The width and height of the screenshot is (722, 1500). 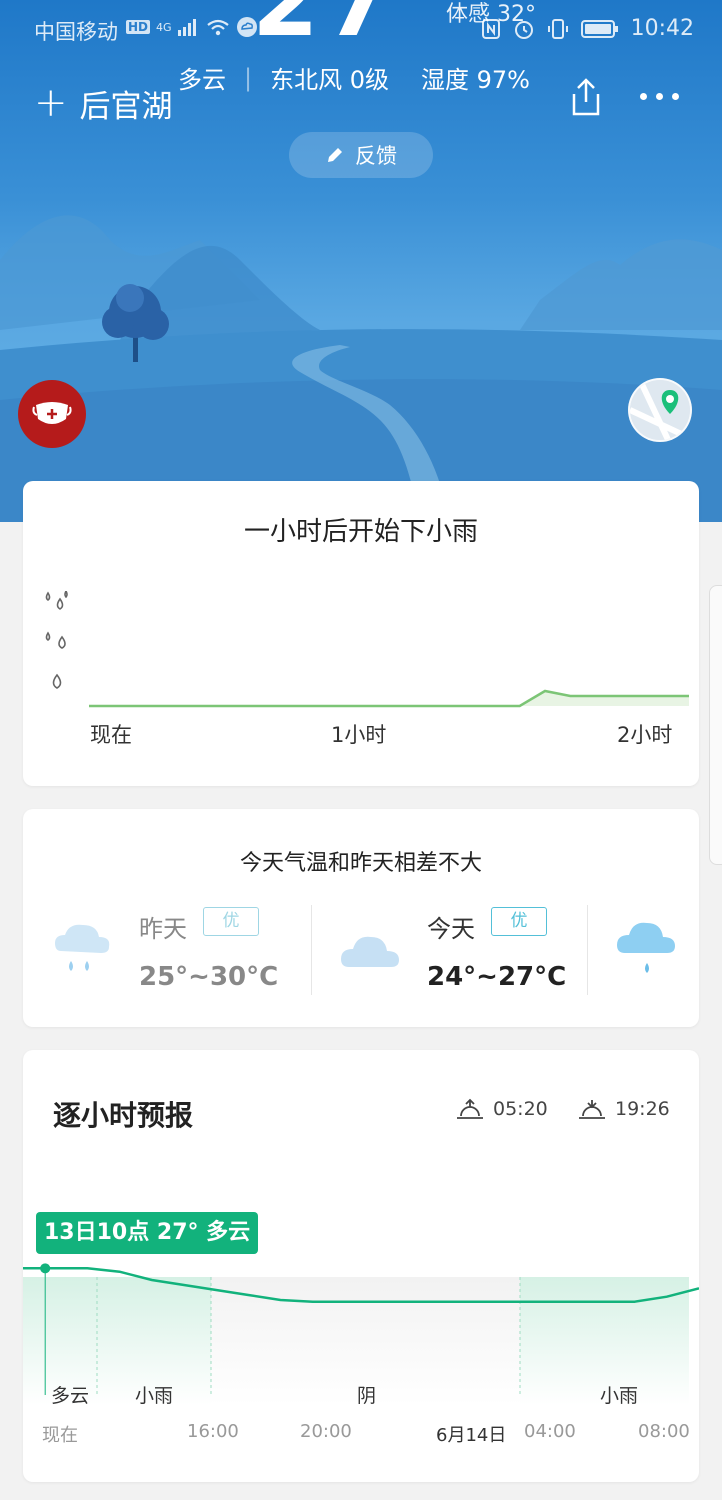 What do you see at coordinates (246, 27) in the screenshot?
I see `cloud-sync-icon` at bounding box center [246, 27].